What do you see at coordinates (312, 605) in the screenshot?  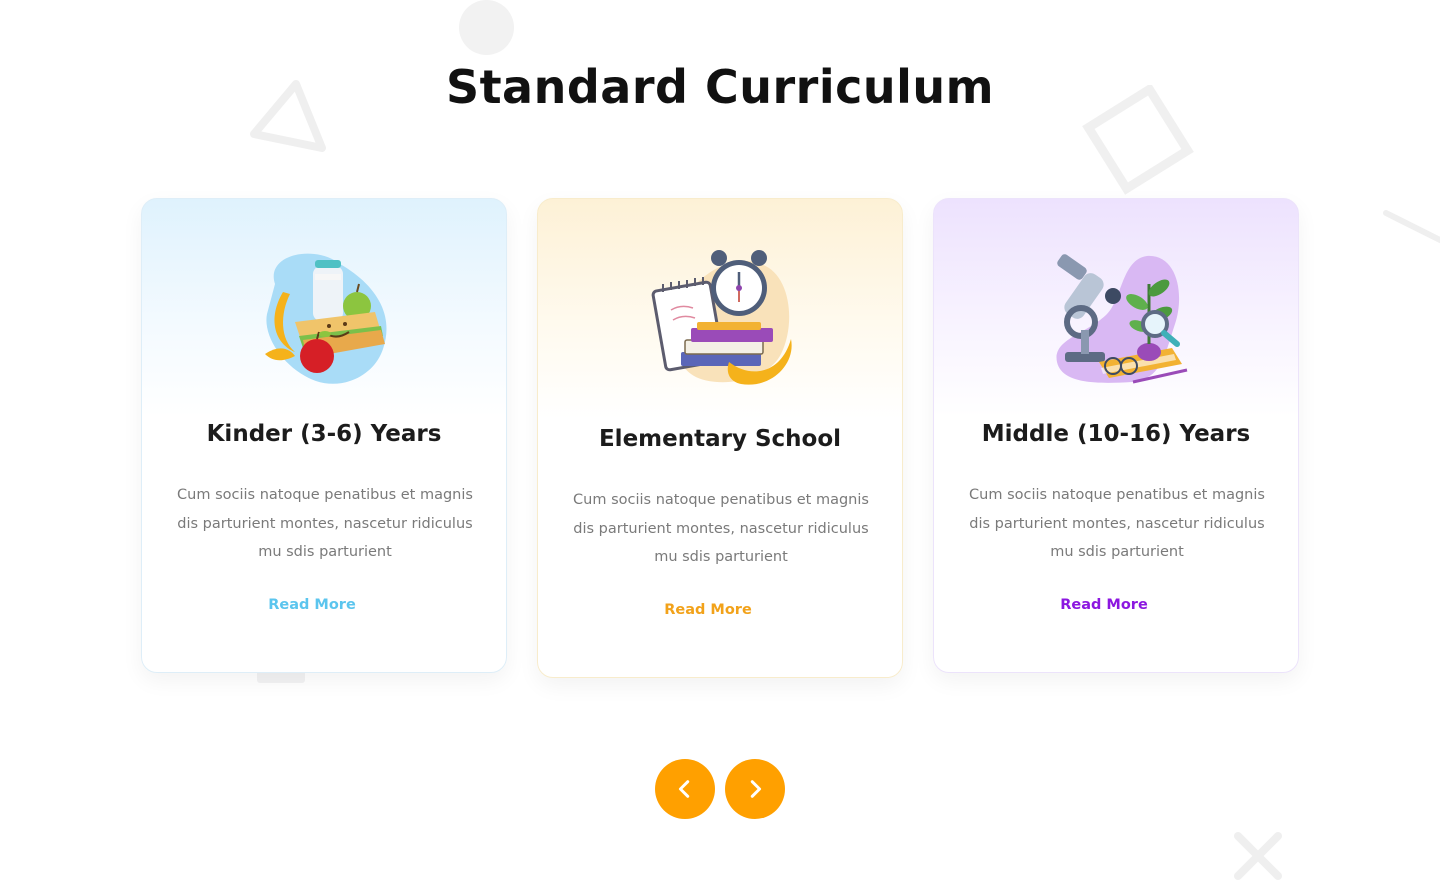 I see `read-more-link-kinder: Read More` at bounding box center [312, 605].